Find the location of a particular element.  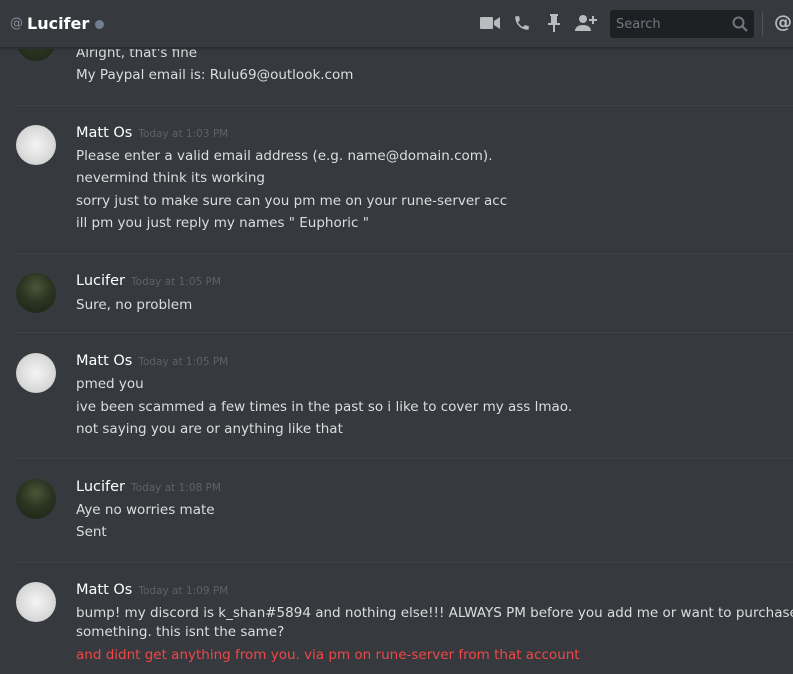

message-line: pmed you is located at coordinates (110, 384).